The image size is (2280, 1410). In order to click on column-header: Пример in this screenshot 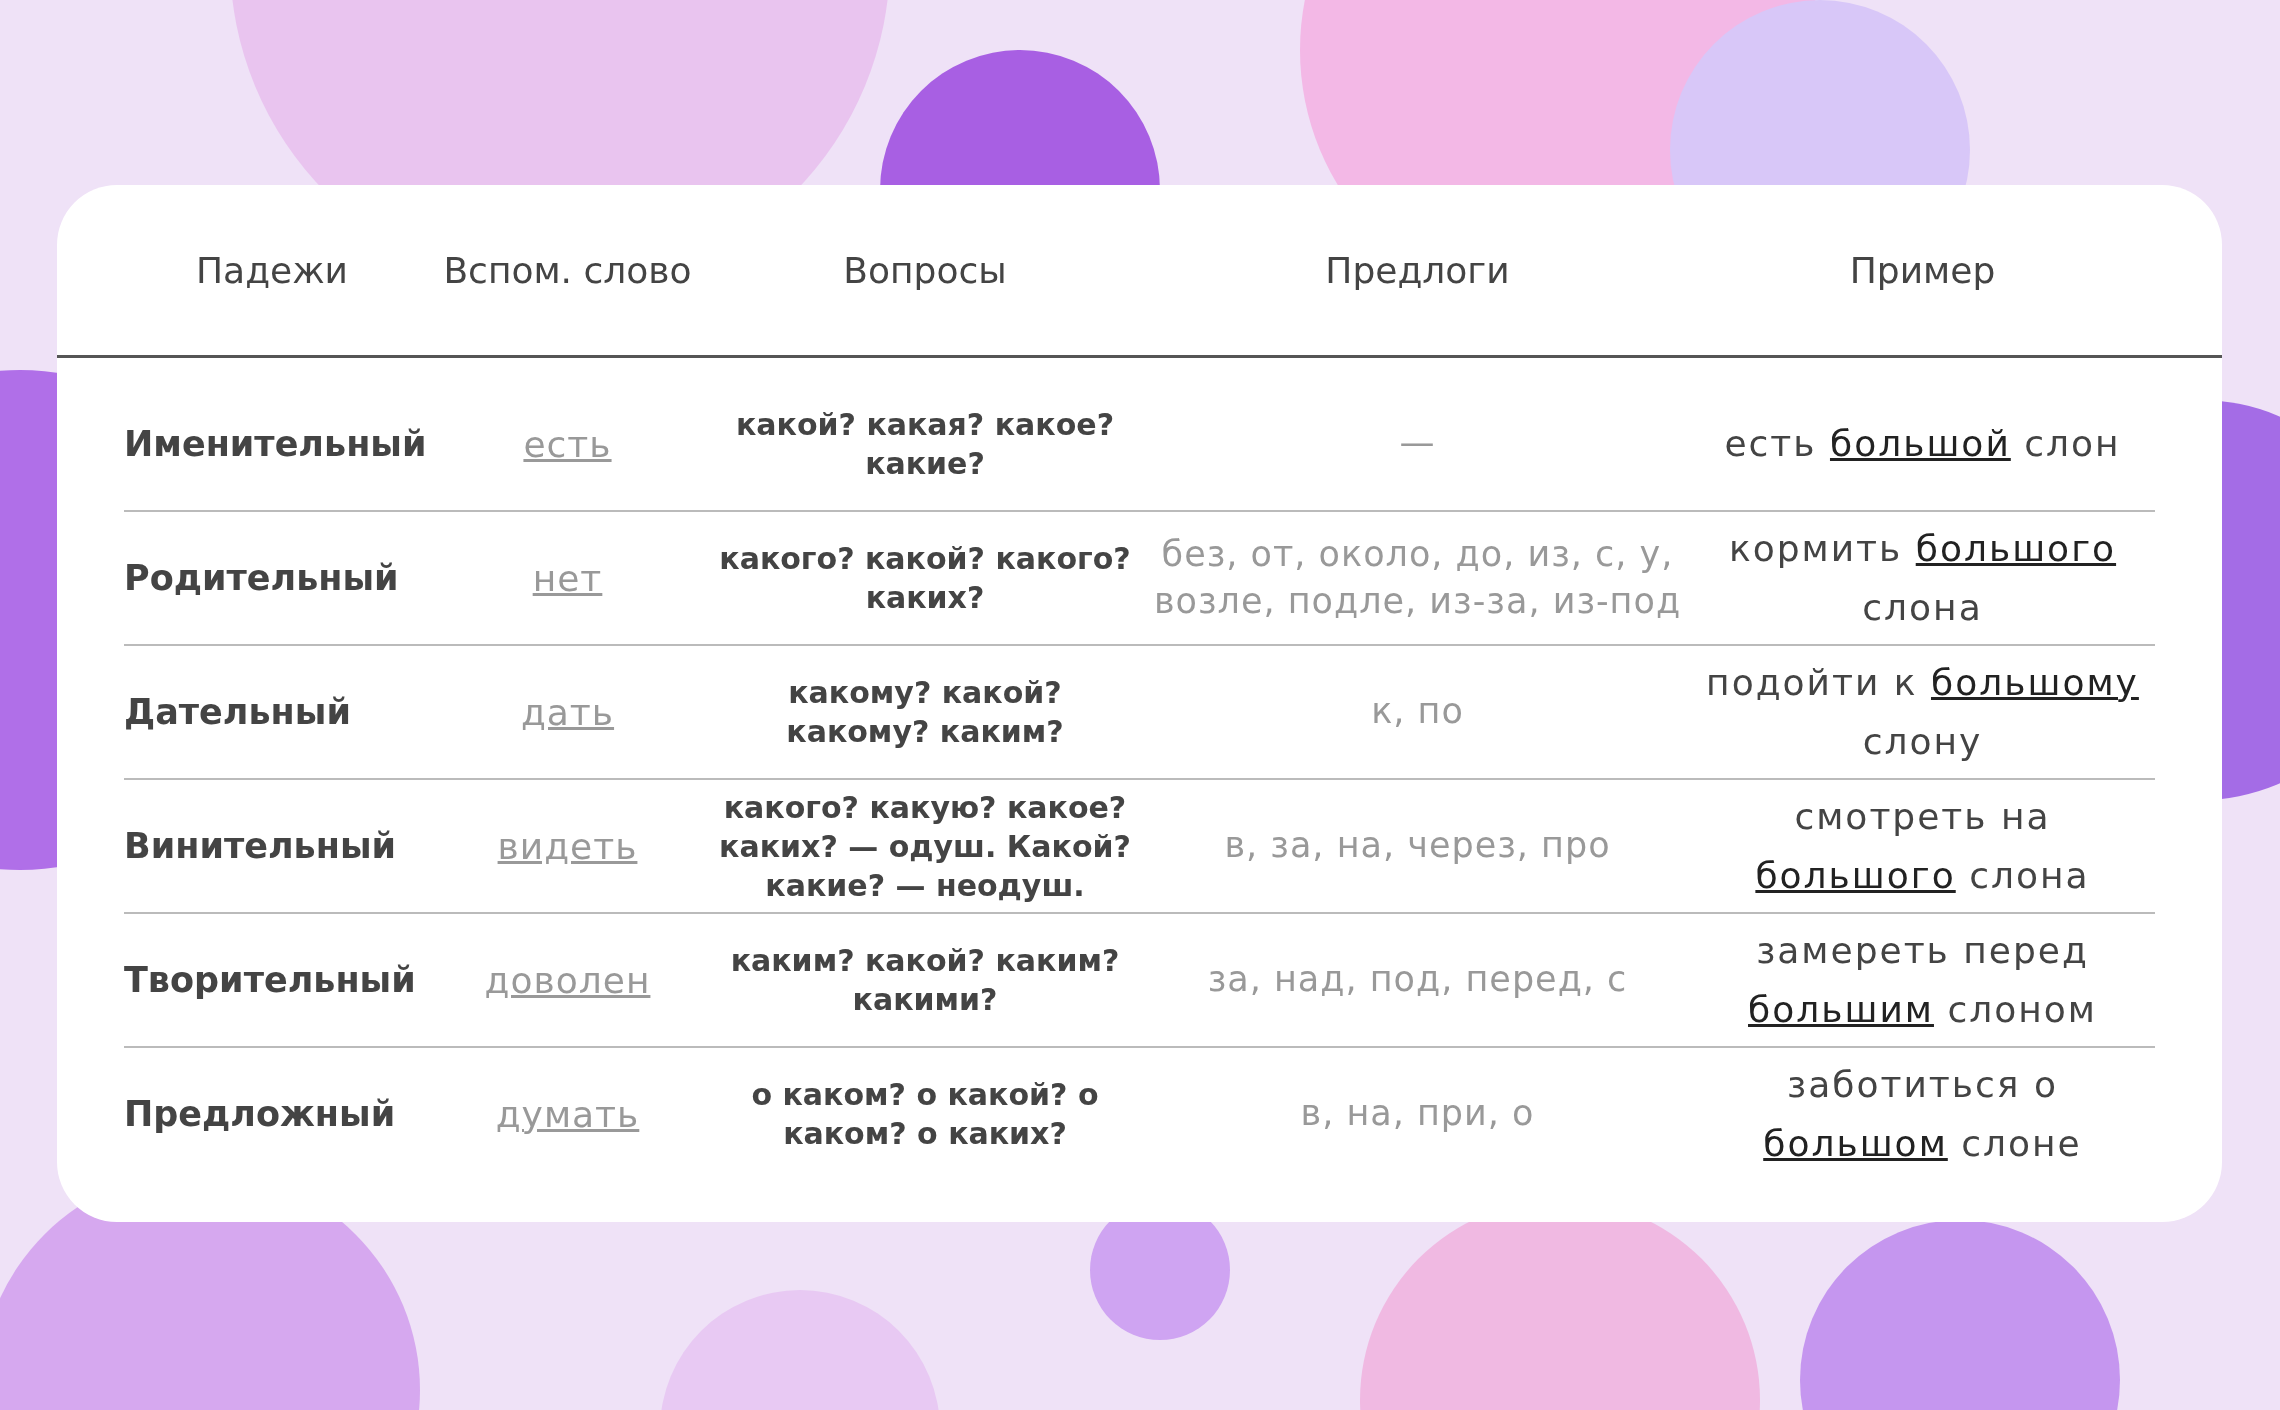, I will do `click(1922, 270)`.